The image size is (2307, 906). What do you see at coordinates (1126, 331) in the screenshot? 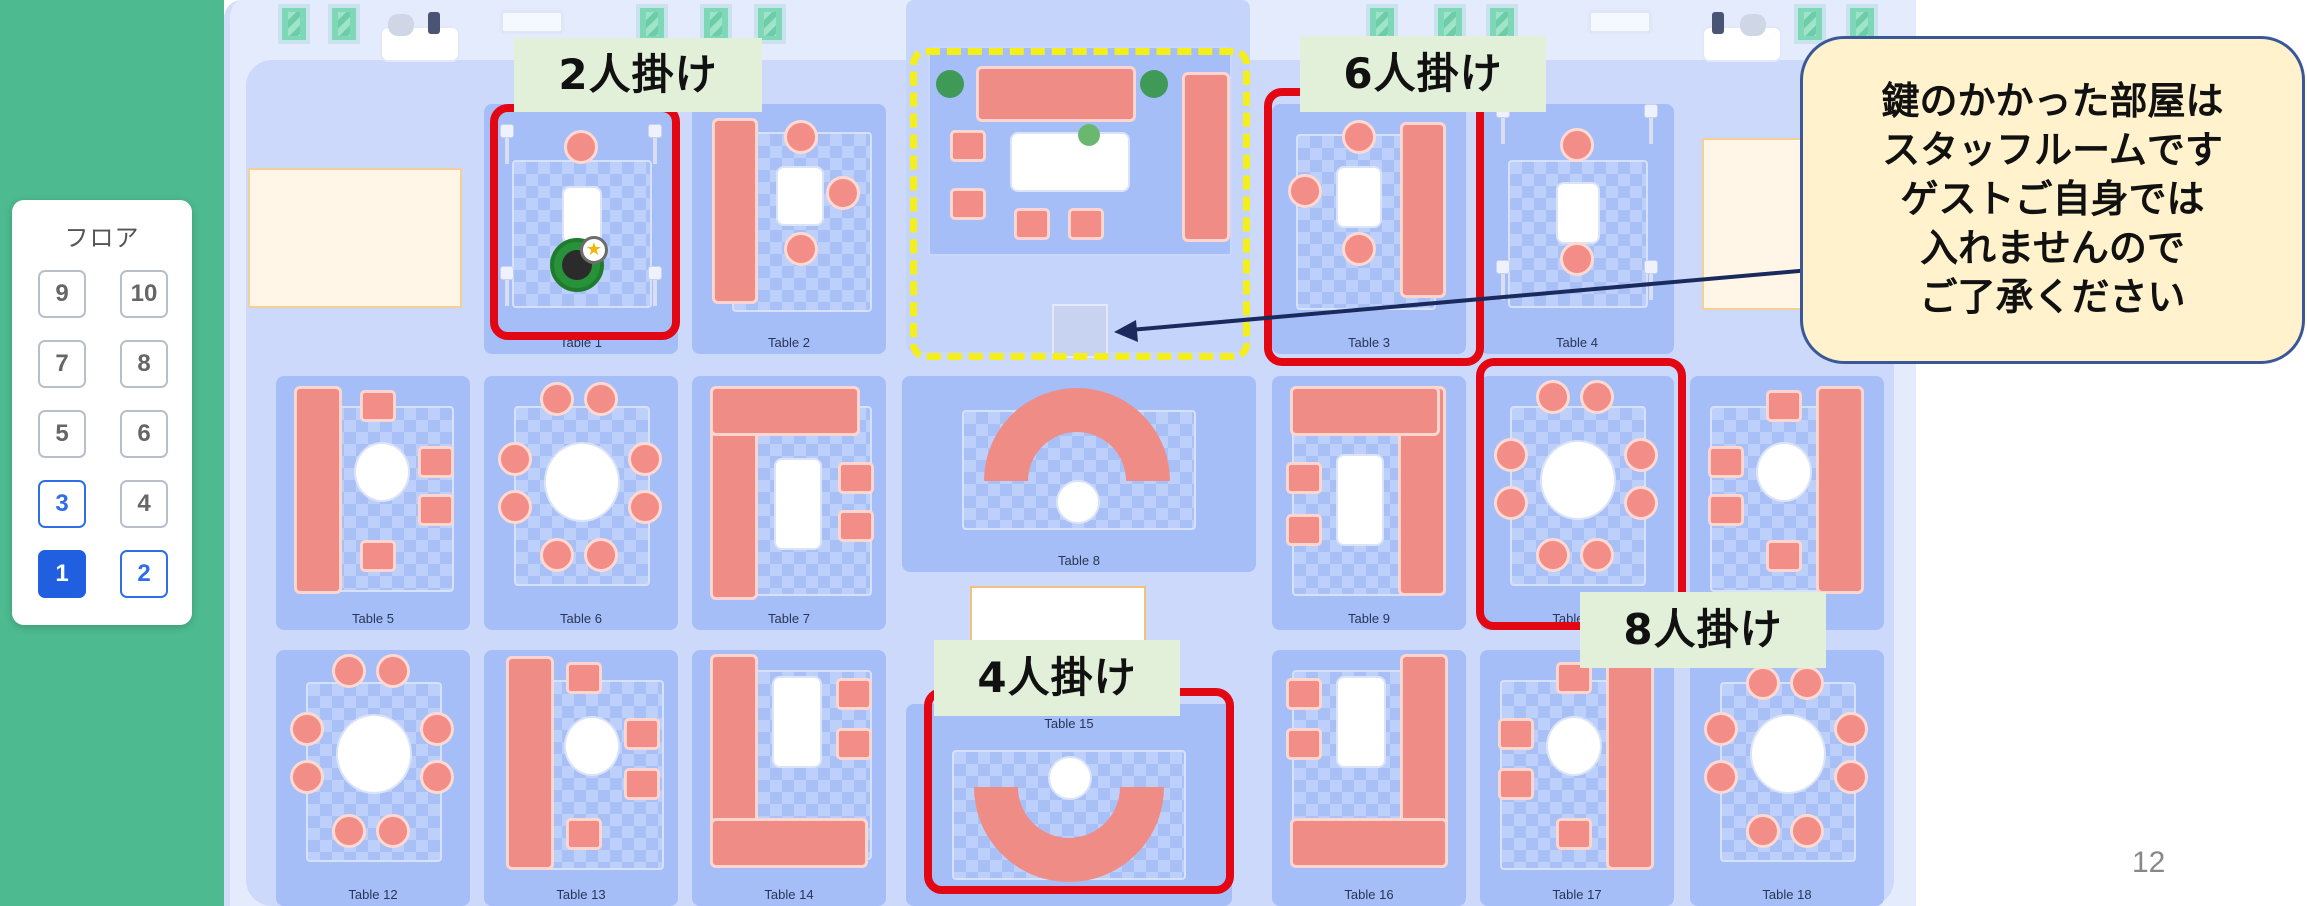
I see `arrow-head` at bounding box center [1126, 331].